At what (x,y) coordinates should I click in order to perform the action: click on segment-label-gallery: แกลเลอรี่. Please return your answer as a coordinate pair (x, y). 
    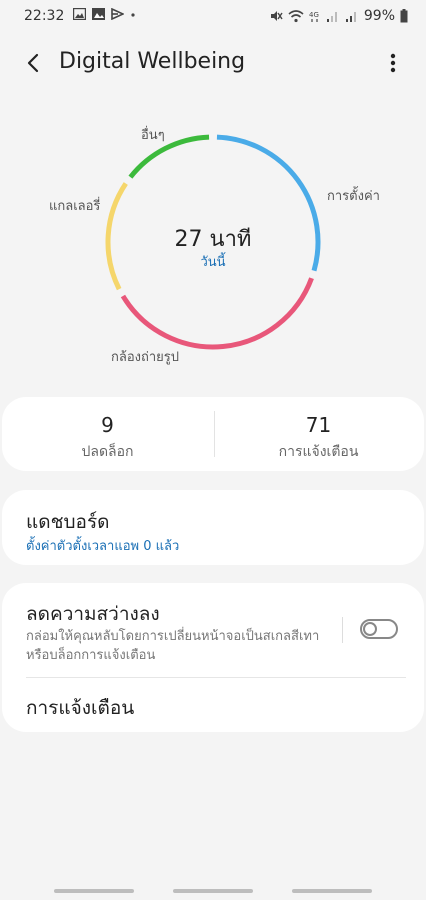
    Looking at the image, I should click on (75, 206).